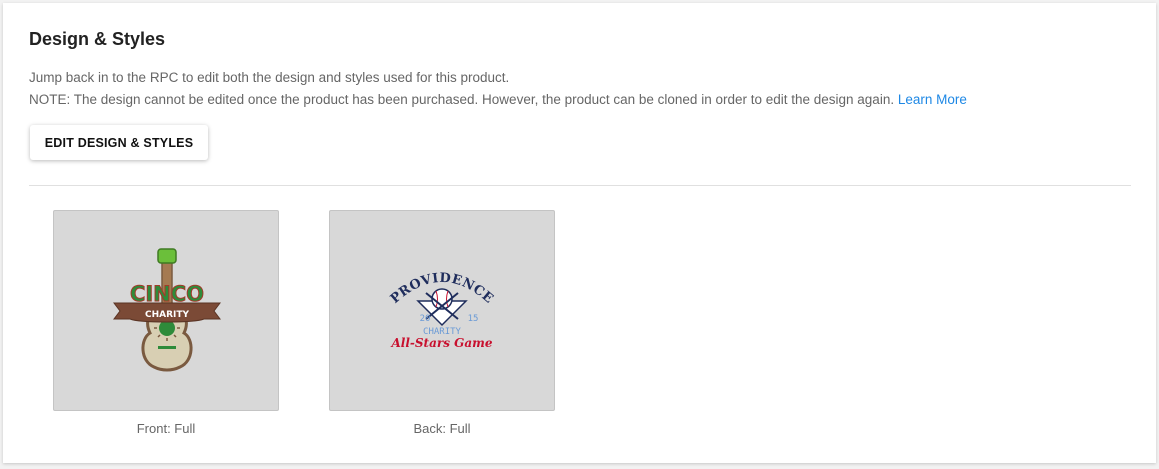 The image size is (1159, 469). What do you see at coordinates (473, 319) in the screenshot?
I see `design-text-year-right: 15` at bounding box center [473, 319].